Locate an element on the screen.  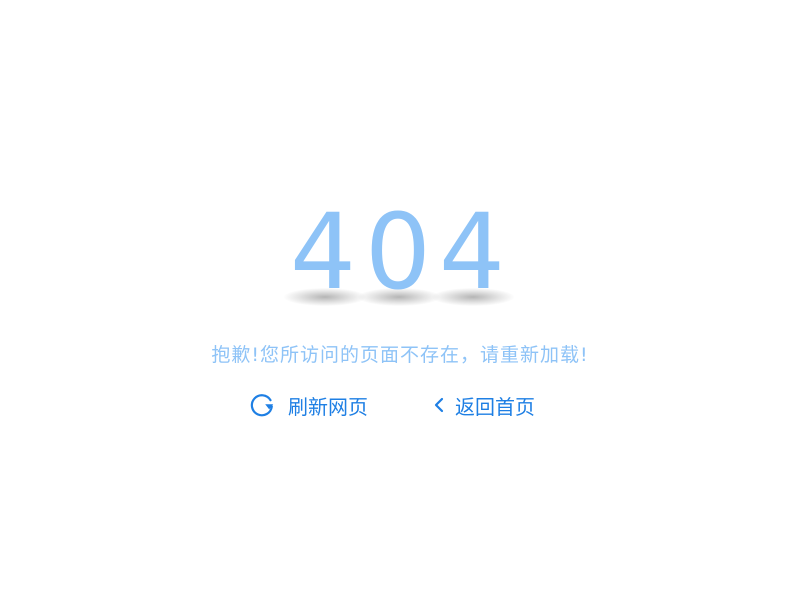
error-actions: 刷新网页 返回首页 is located at coordinates (400, 405).